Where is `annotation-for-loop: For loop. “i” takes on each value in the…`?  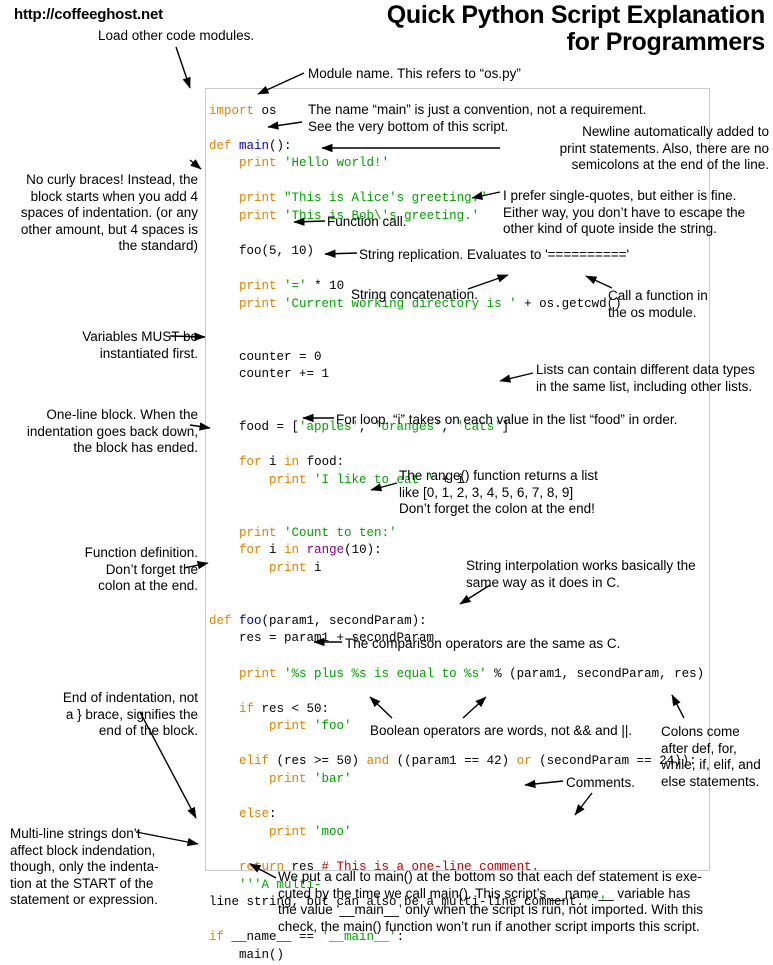 annotation-for-loop: For loop. “i” takes on each value in the… is located at coordinates (507, 419).